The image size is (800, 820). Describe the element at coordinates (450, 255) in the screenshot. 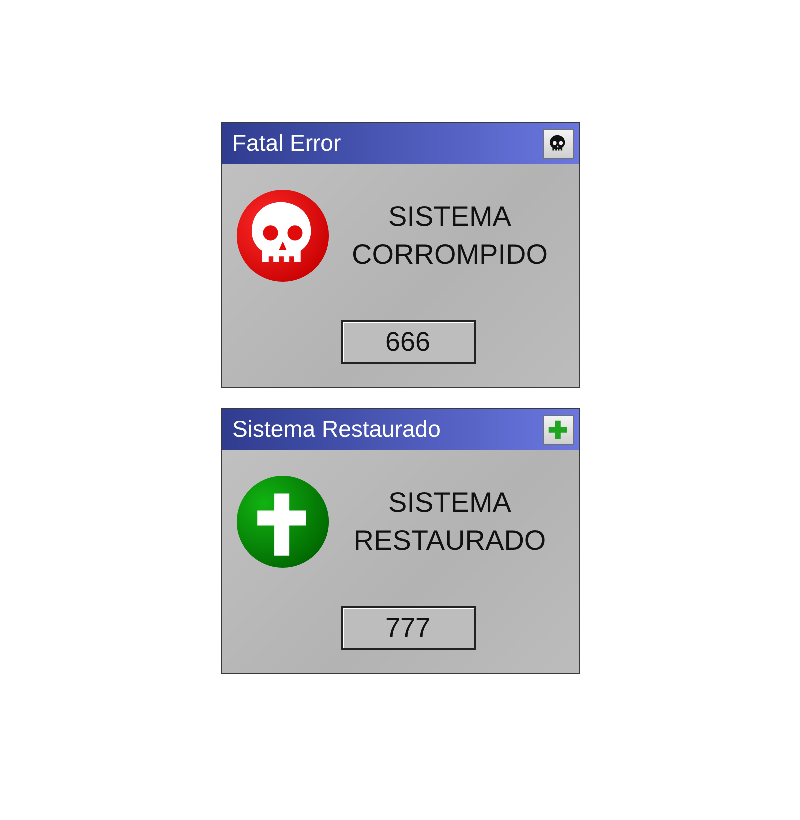

I see `message-text: CORROMPIDO` at that location.